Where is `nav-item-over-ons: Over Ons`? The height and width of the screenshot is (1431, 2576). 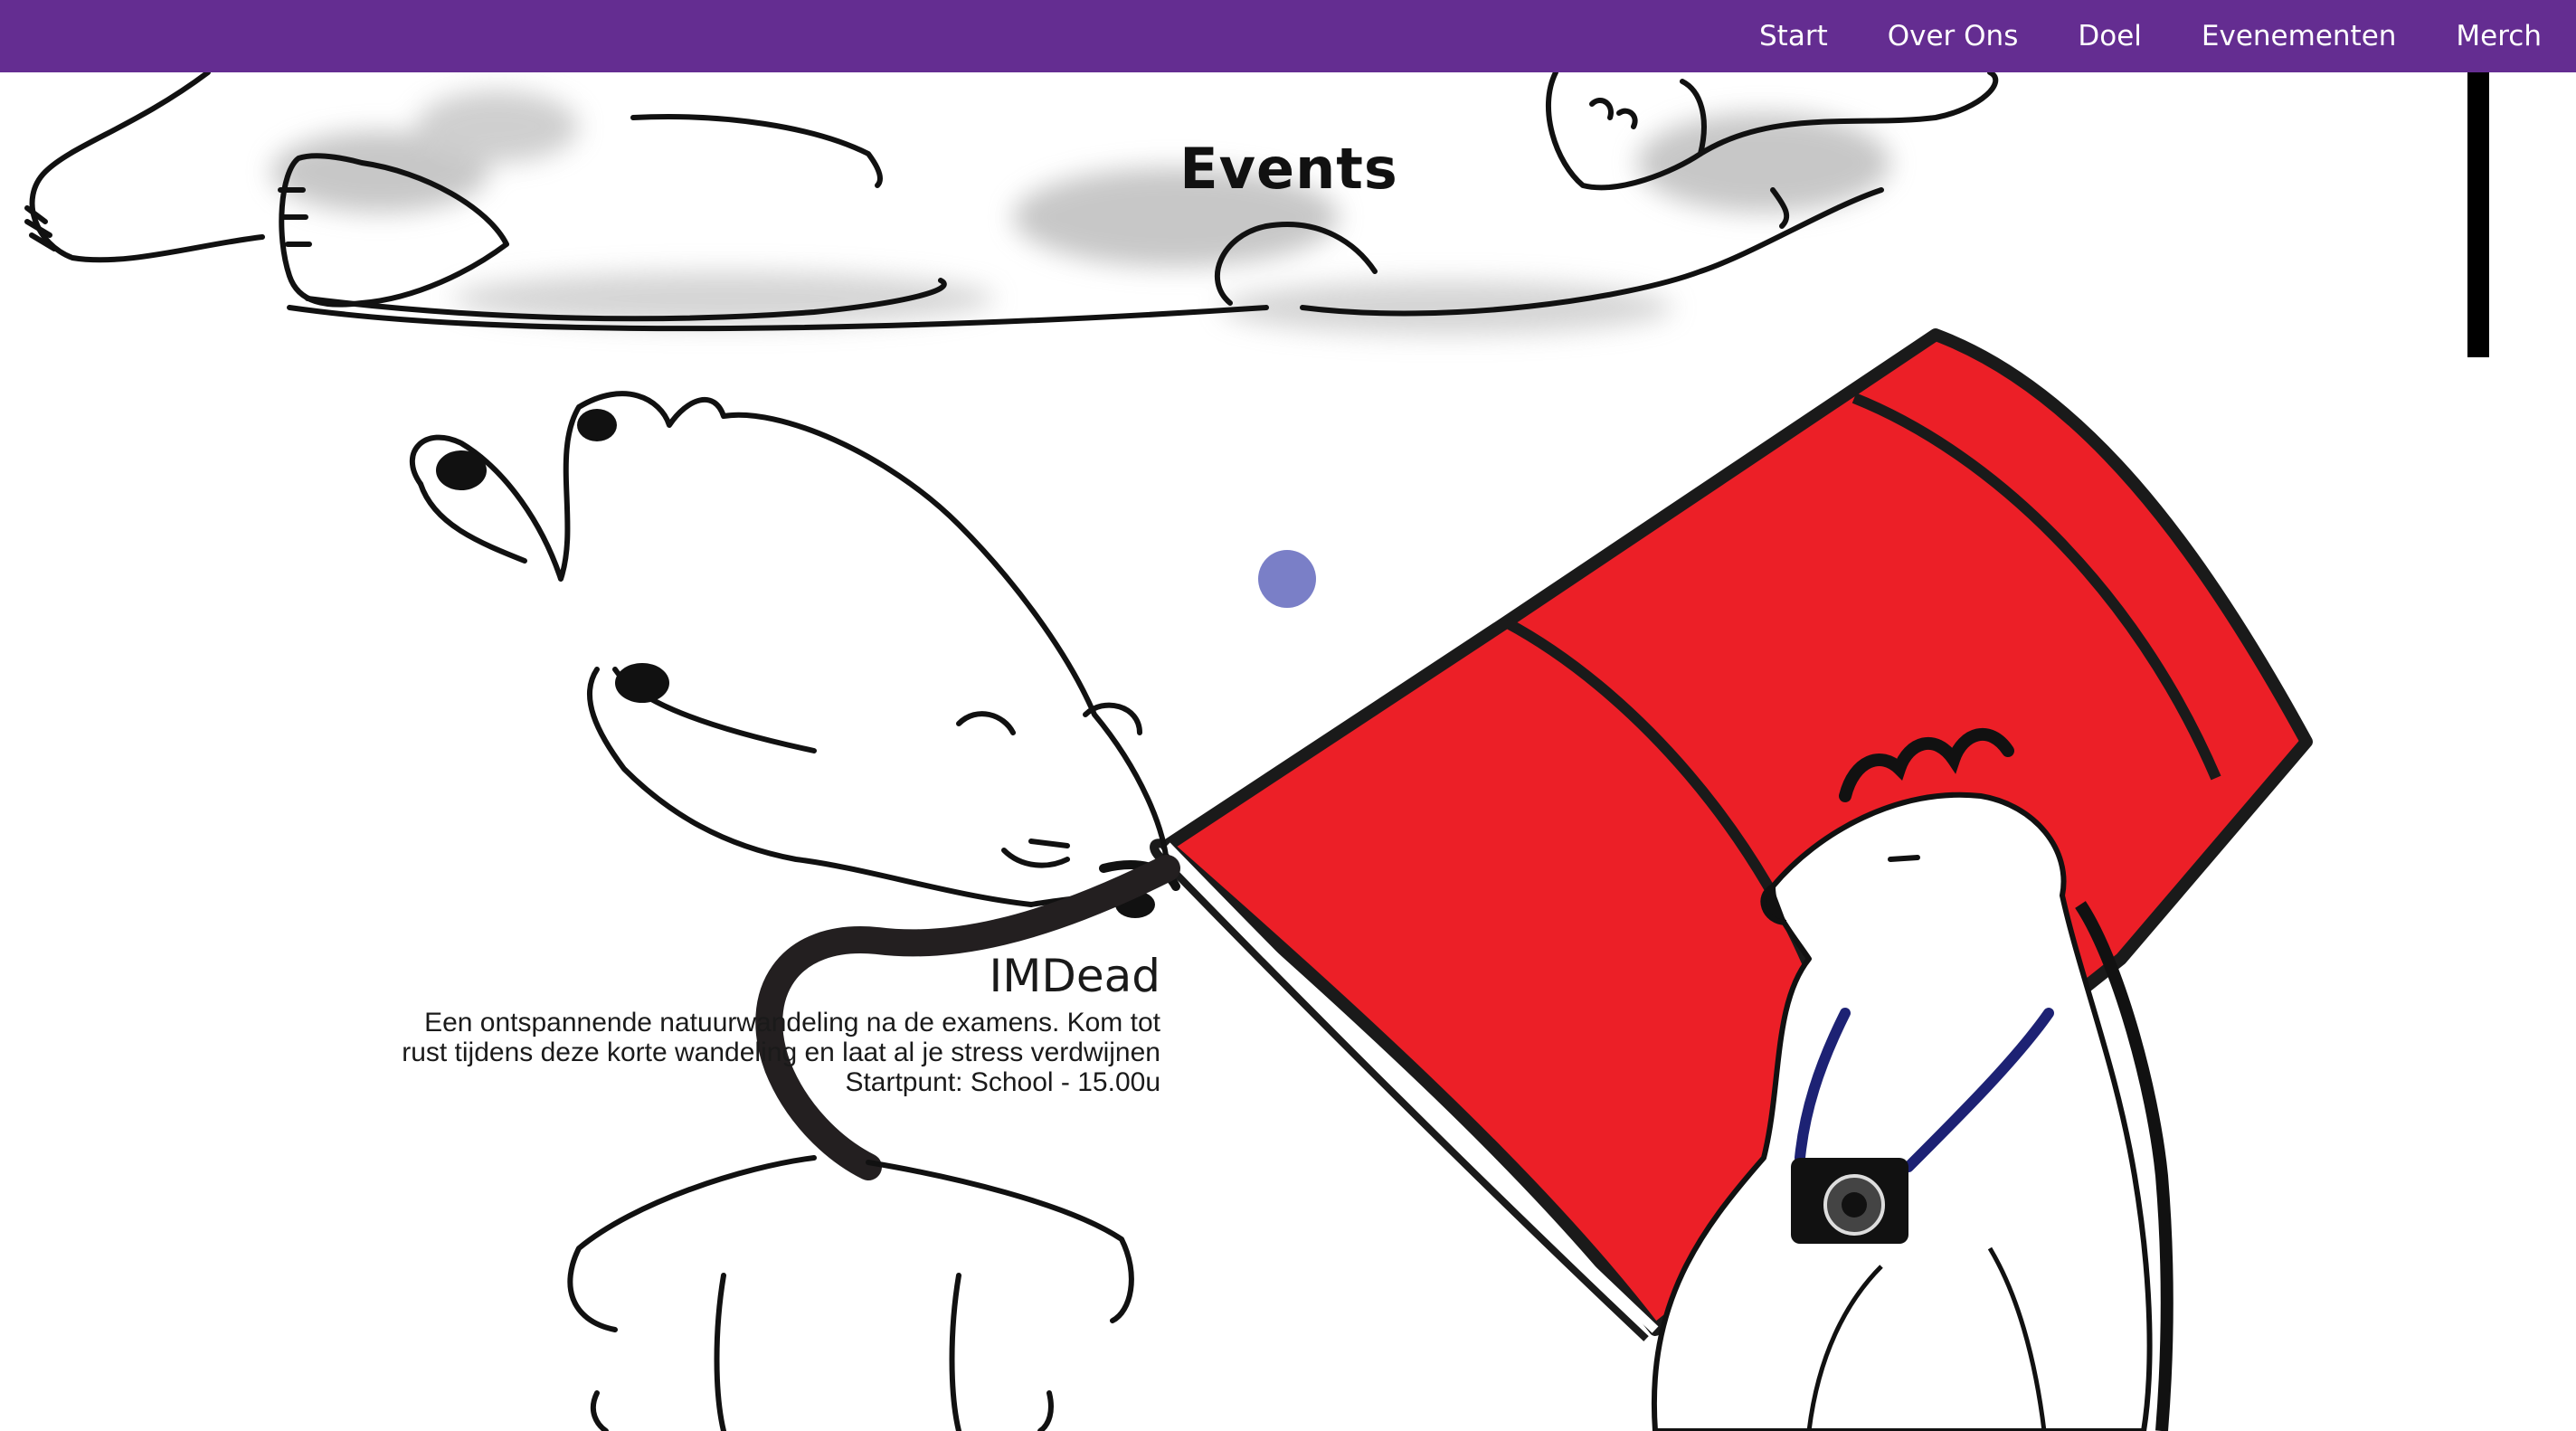 nav-item-over-ons: Over Ons is located at coordinates (1954, 36).